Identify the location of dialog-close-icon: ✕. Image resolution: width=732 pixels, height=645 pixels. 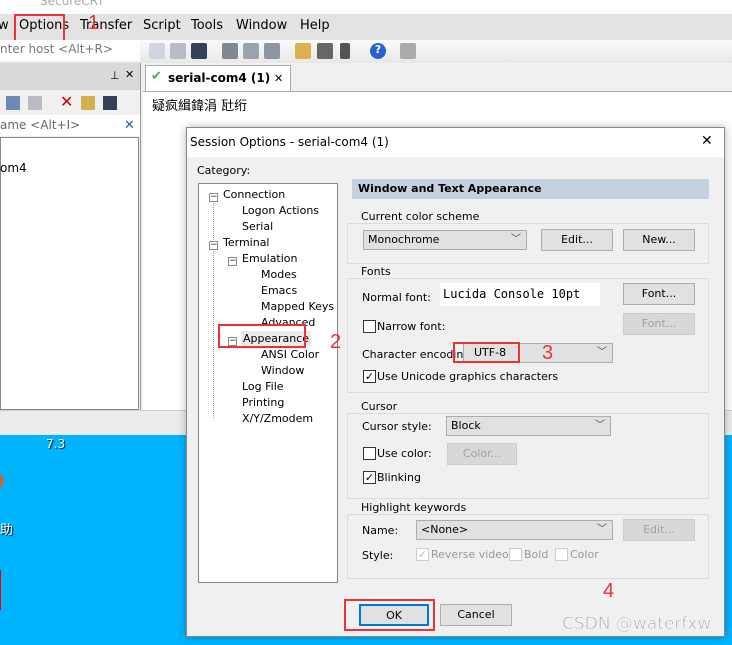
(707, 141).